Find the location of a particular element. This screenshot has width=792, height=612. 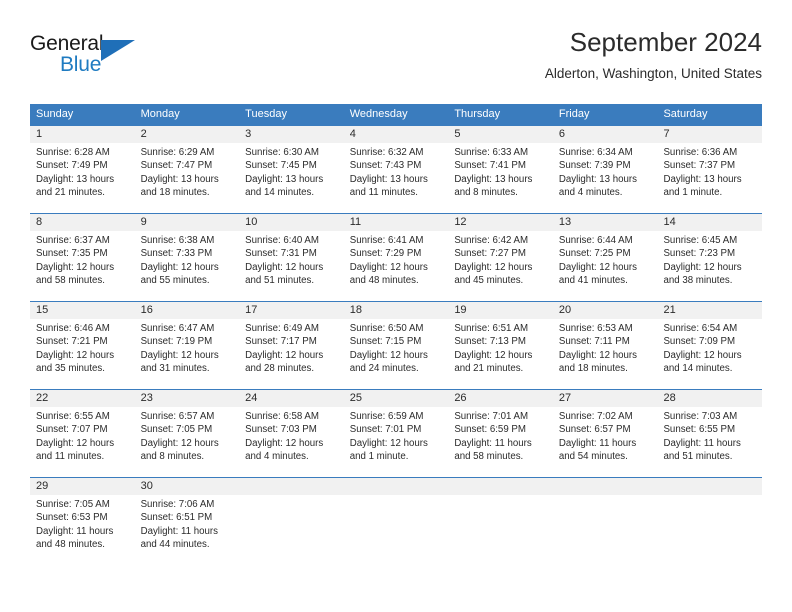

day-number: 11 is located at coordinates (396, 222).